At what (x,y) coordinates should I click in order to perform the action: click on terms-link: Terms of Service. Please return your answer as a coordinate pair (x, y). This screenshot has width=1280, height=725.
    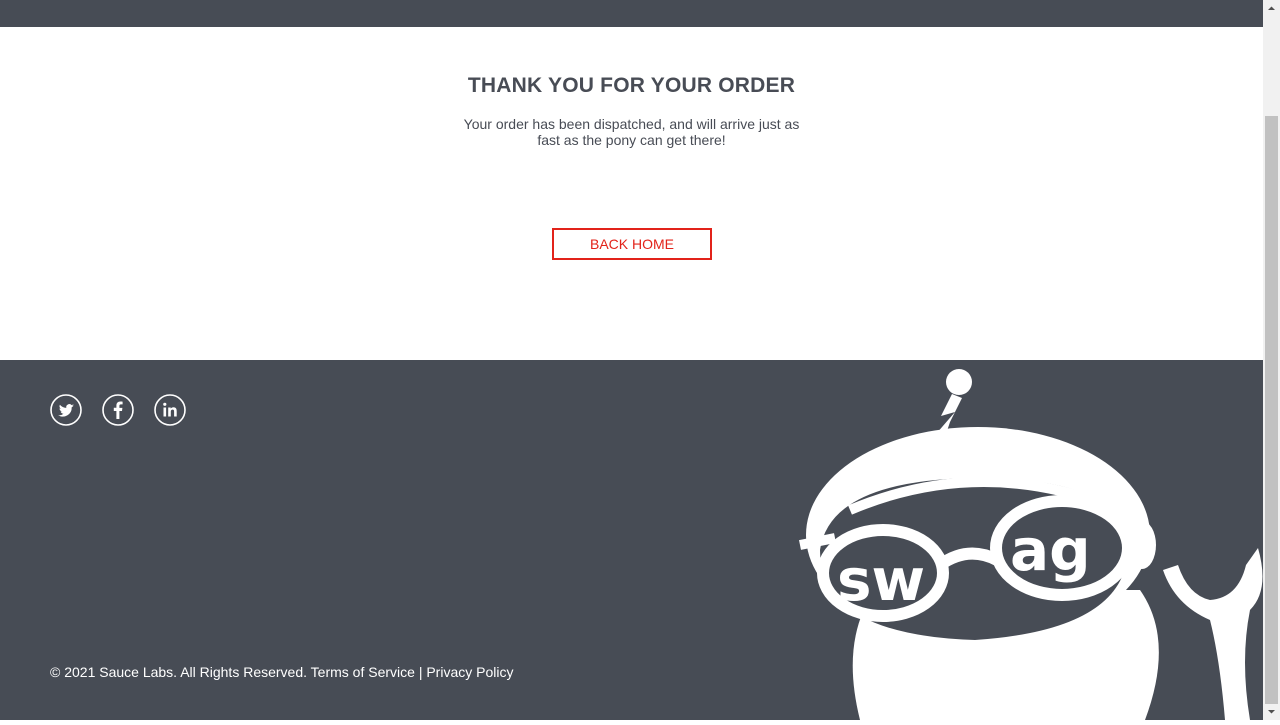
    Looking at the image, I should click on (363, 672).